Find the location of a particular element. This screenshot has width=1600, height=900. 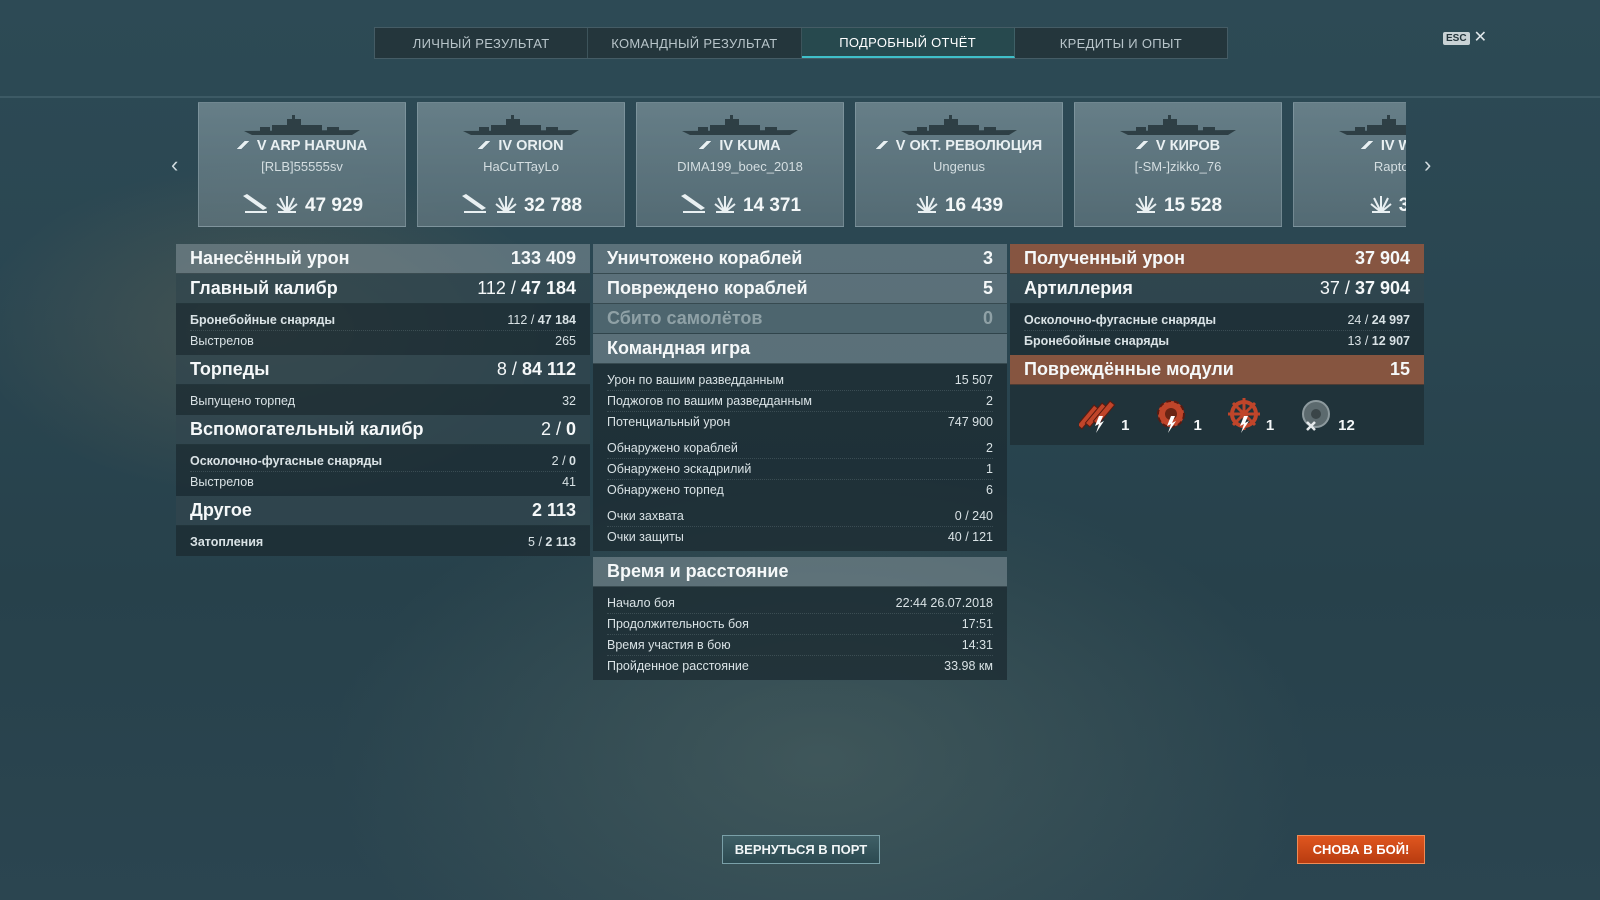

stat-label: Продолжительность боя is located at coordinates (678, 624).